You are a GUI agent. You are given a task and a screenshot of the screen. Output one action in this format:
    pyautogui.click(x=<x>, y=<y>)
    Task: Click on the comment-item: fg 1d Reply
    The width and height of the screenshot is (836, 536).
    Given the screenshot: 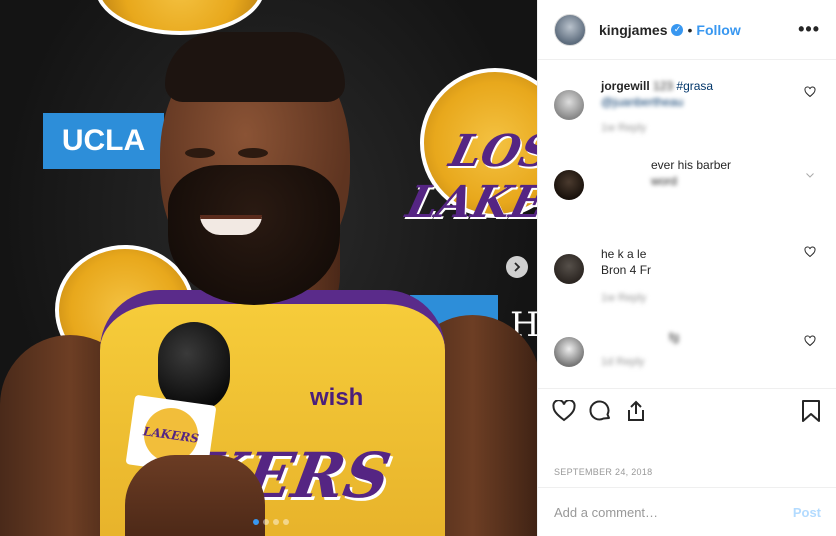 What is the action you would take?
    pyautogui.click(x=689, y=354)
    